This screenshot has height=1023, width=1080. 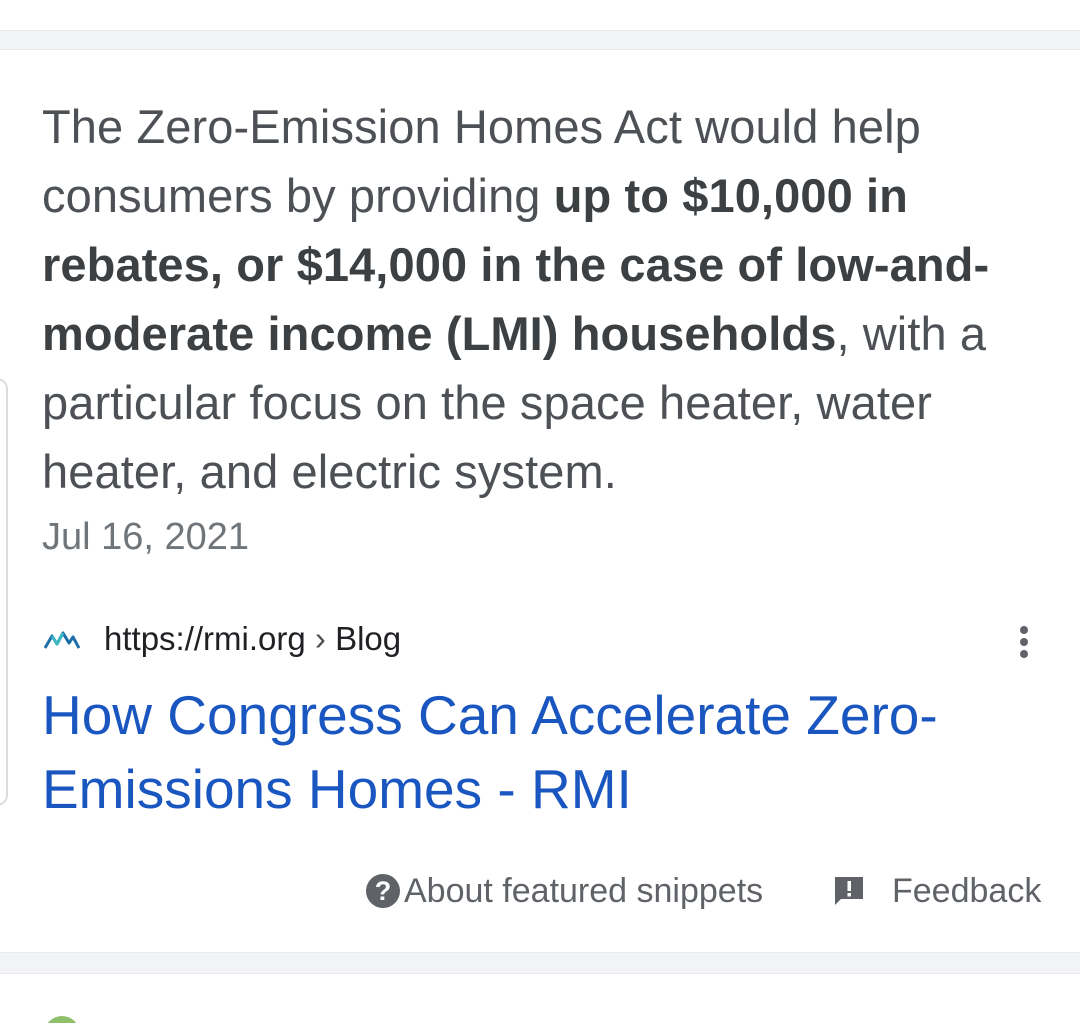 What do you see at coordinates (368, 638) in the screenshot?
I see `source-path: Blog` at bounding box center [368, 638].